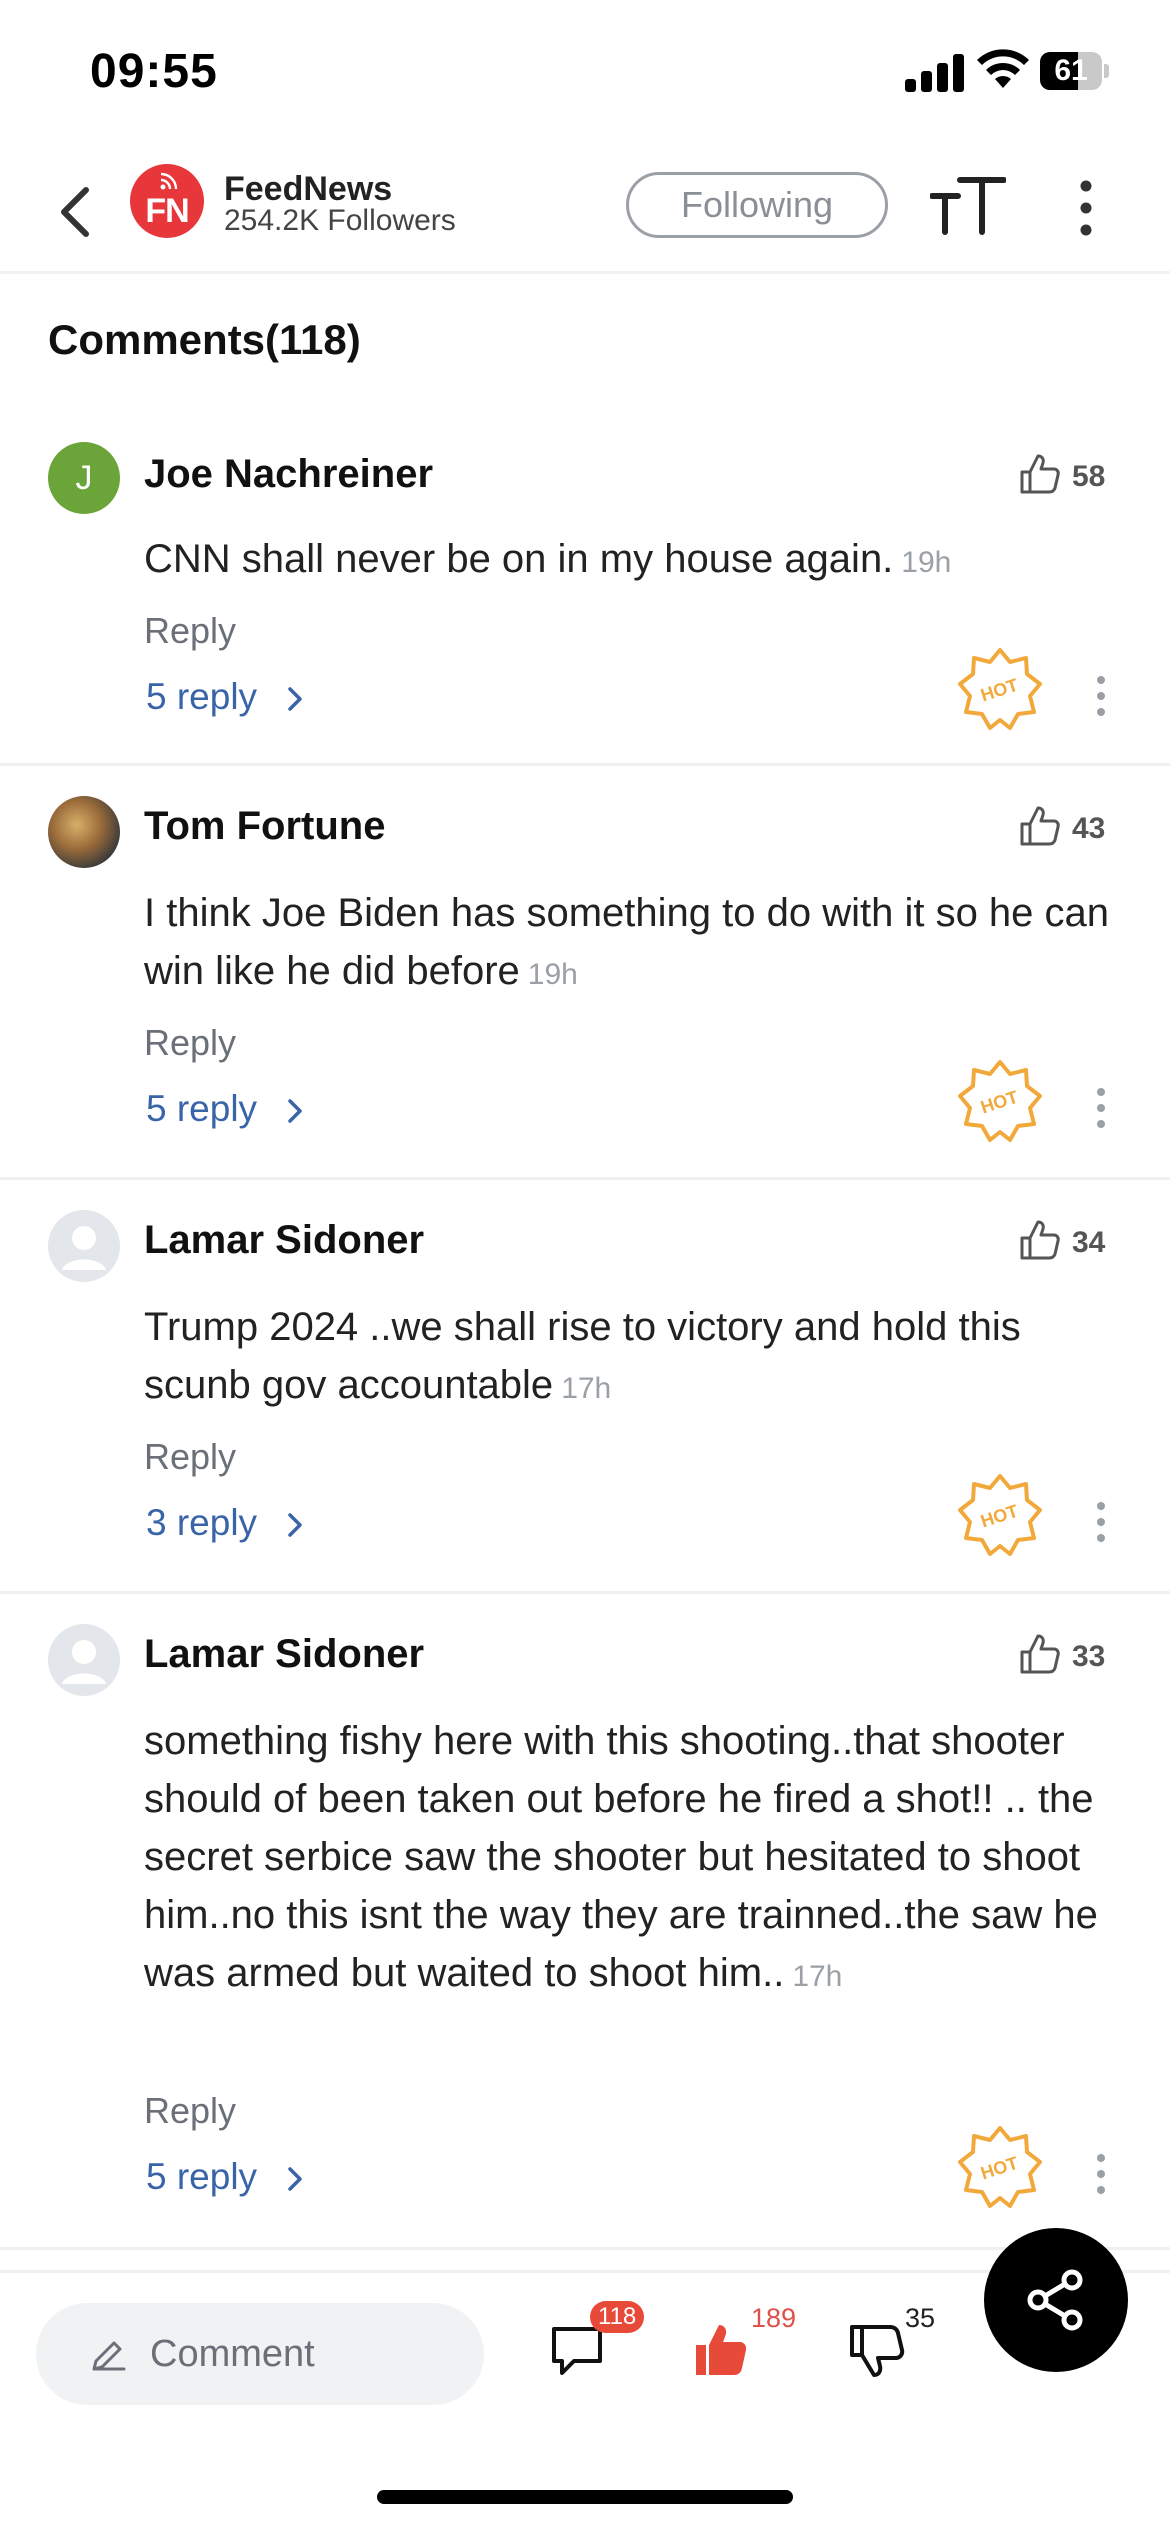 This screenshot has height=2532, width=1170. Describe the element at coordinates (1089, 828) in the screenshot. I see `like-count: 43` at that location.